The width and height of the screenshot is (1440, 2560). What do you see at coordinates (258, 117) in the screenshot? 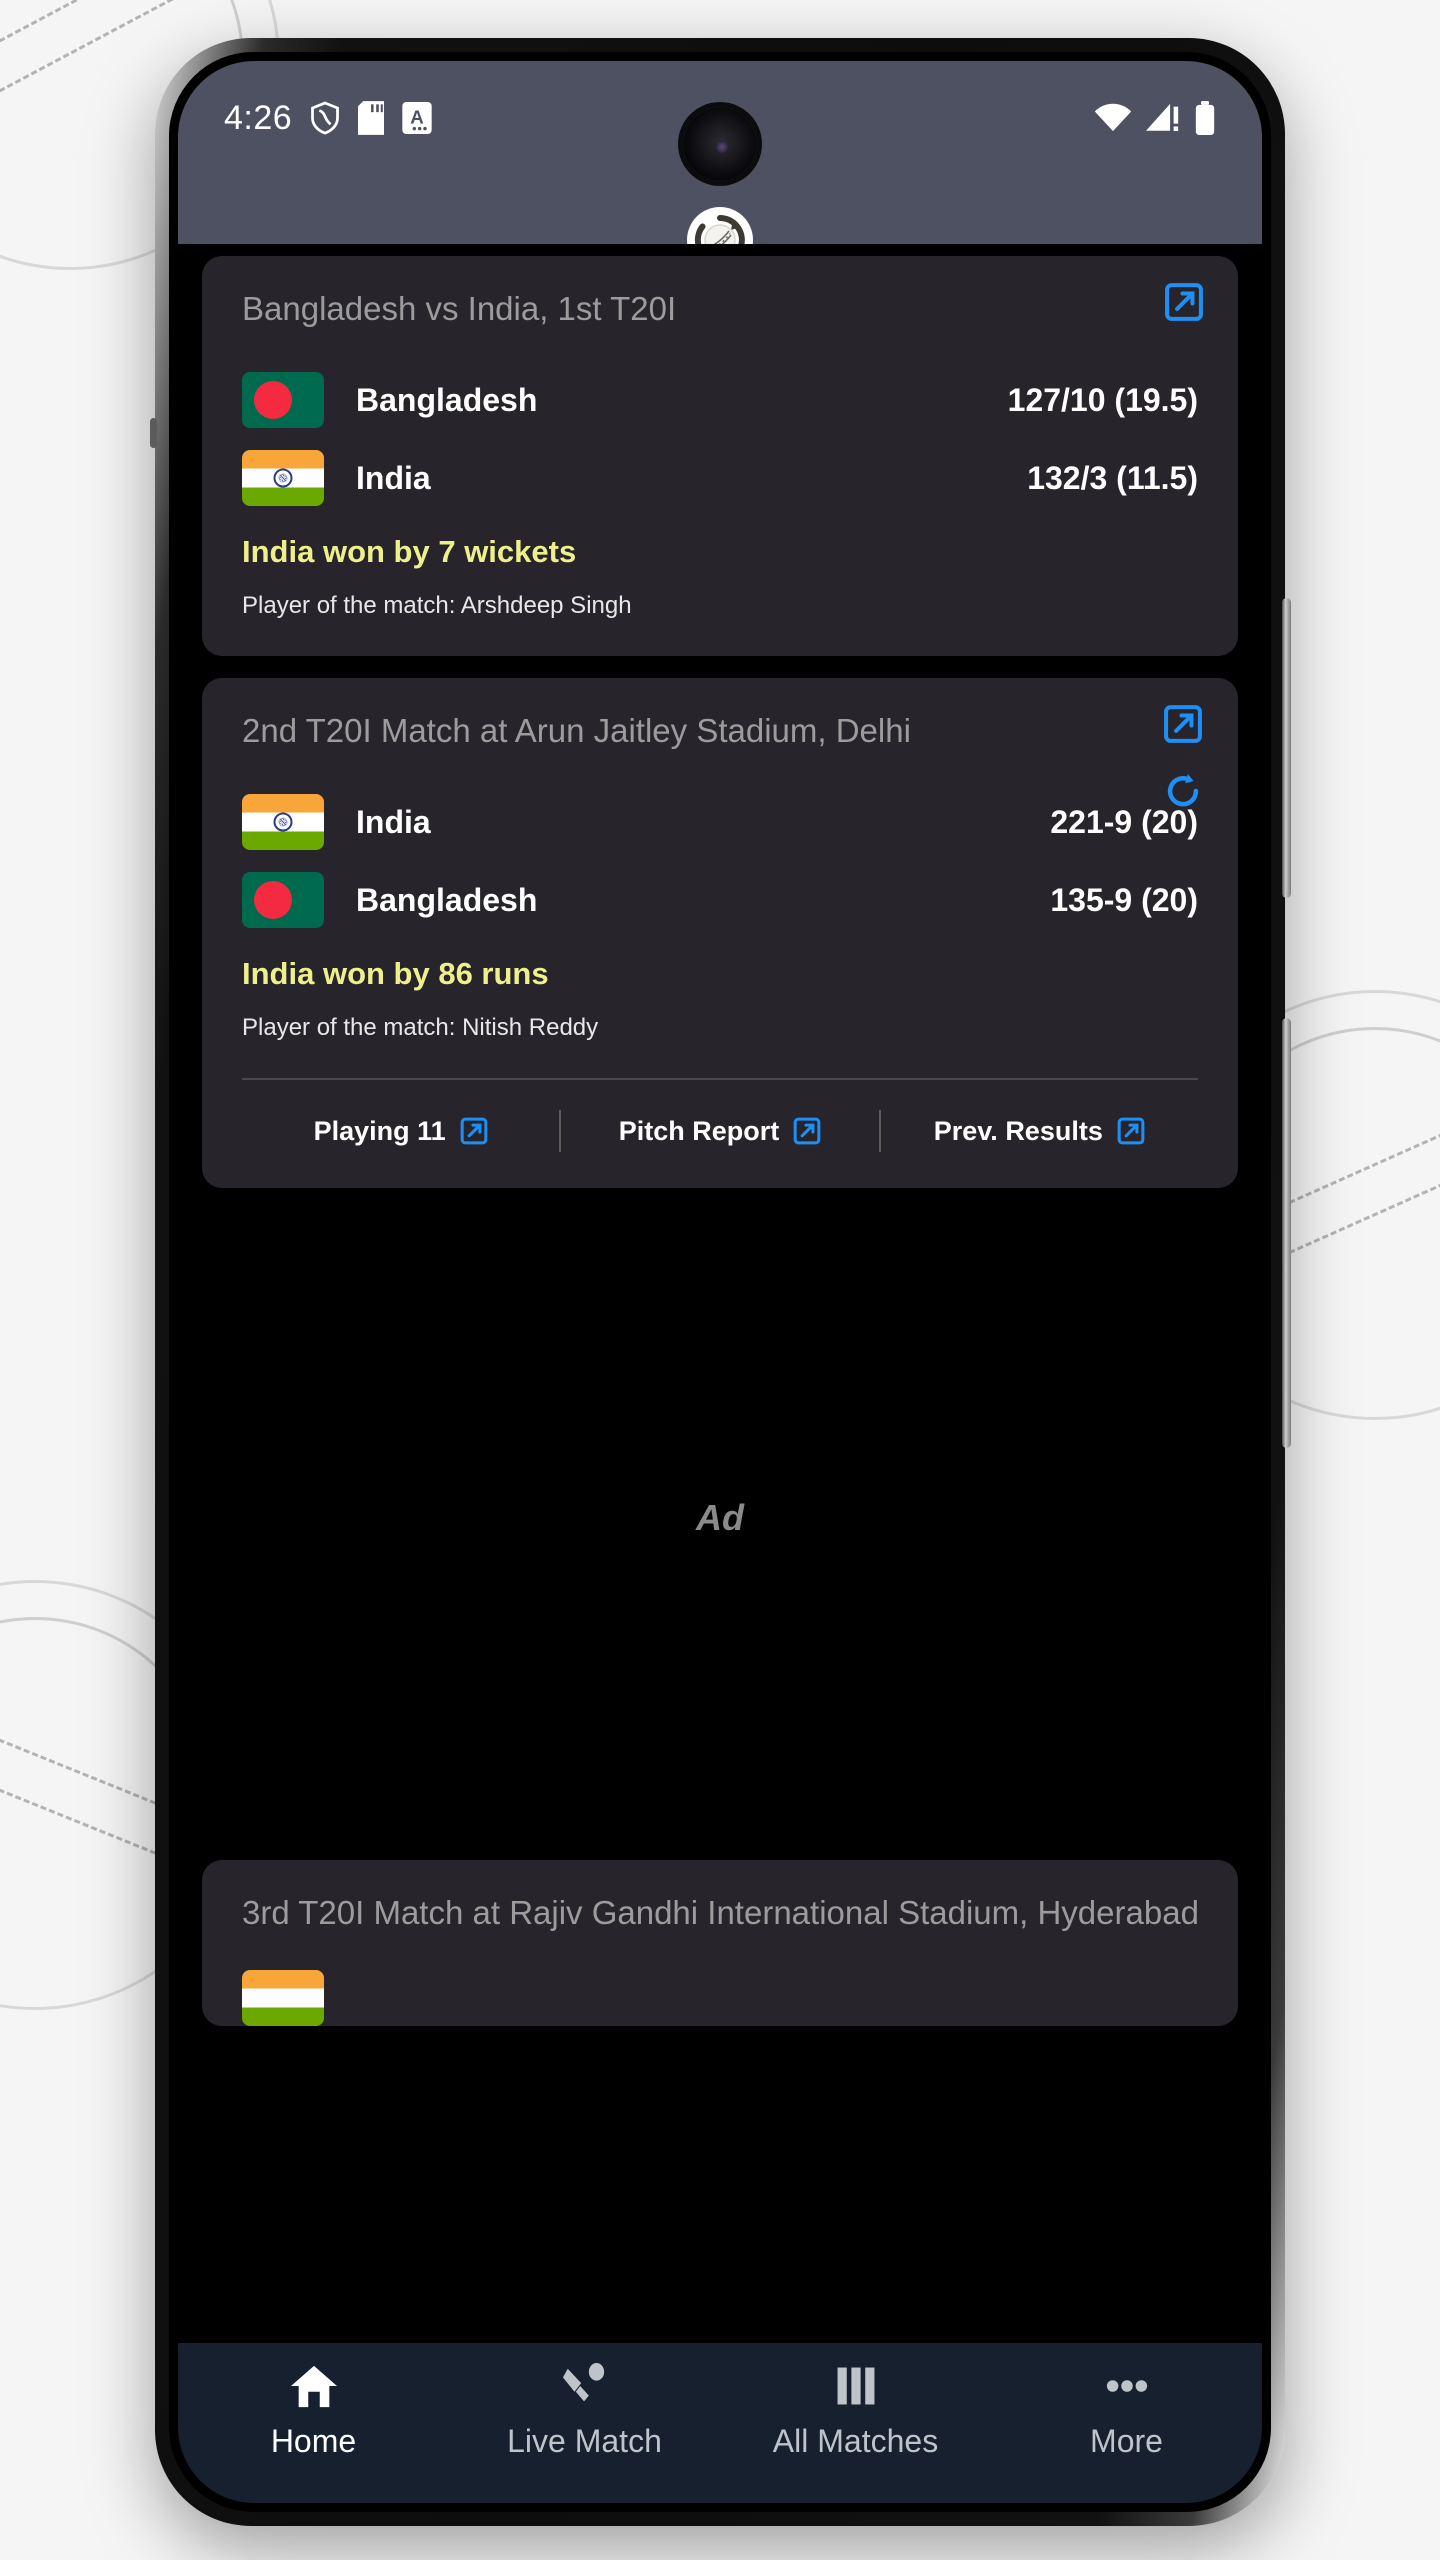
I see `status-clock: 4:26` at bounding box center [258, 117].